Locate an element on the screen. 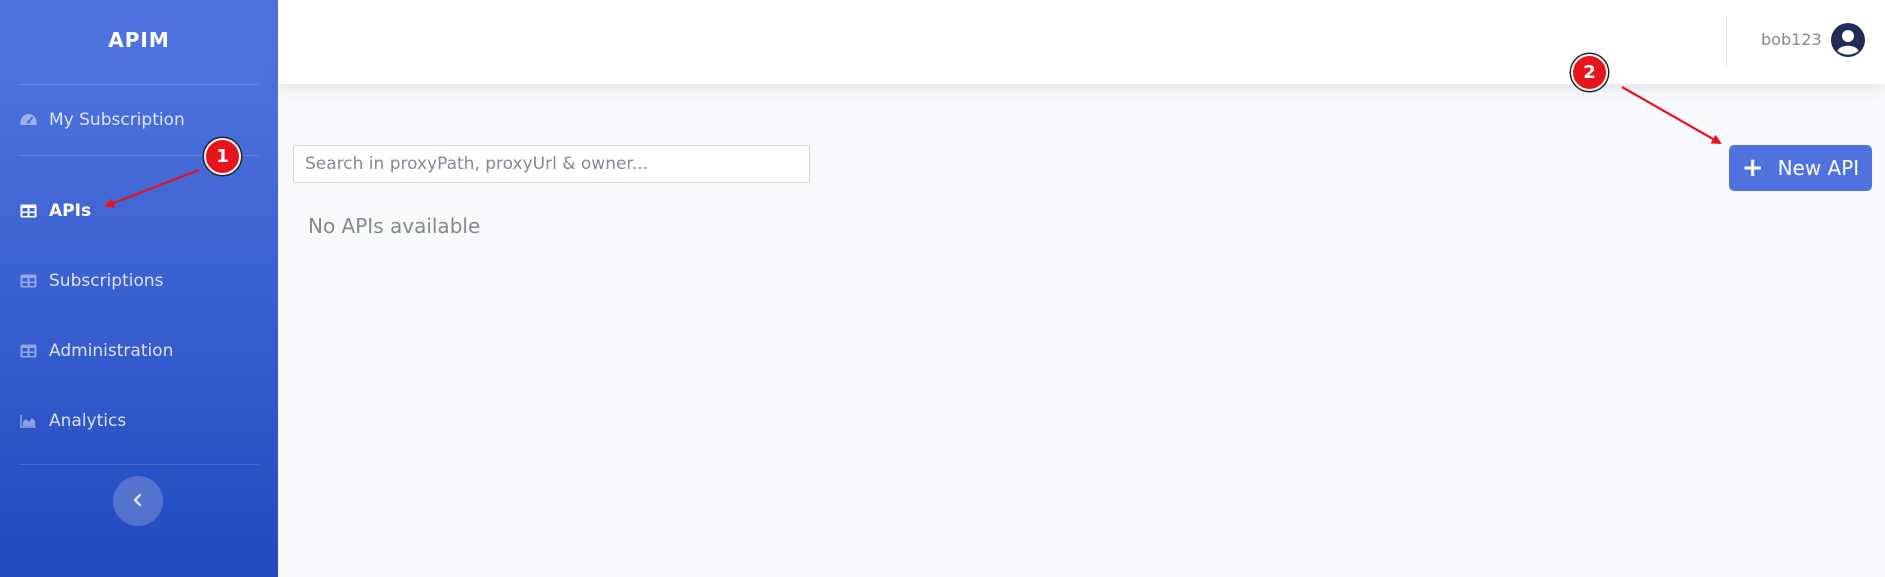  sidebar-item-label: Analytics is located at coordinates (88, 421).